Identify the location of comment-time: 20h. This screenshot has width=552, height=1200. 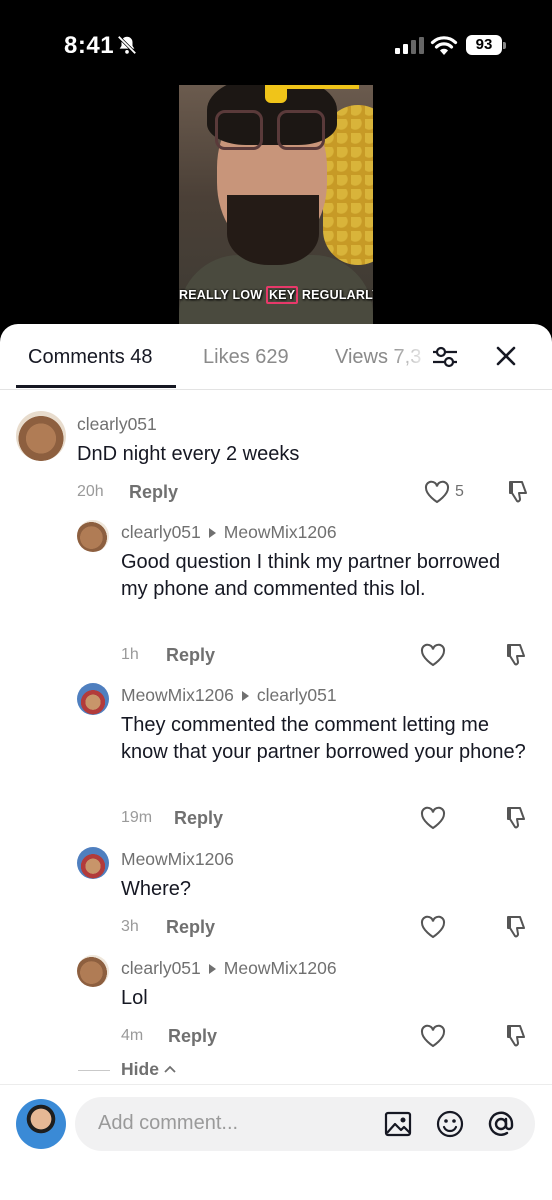
(90, 491).